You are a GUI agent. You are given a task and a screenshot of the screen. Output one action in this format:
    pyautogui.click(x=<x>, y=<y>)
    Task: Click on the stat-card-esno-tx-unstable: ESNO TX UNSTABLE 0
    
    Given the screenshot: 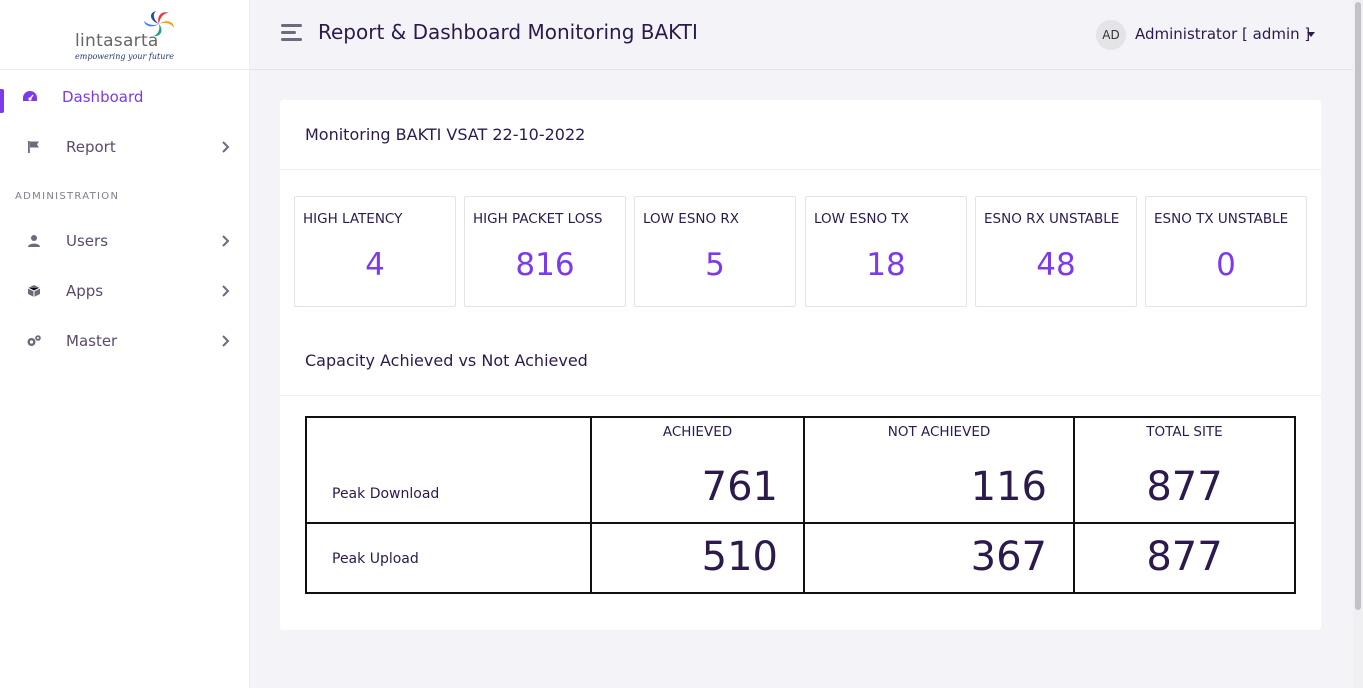 What is the action you would take?
    pyautogui.click(x=1226, y=251)
    